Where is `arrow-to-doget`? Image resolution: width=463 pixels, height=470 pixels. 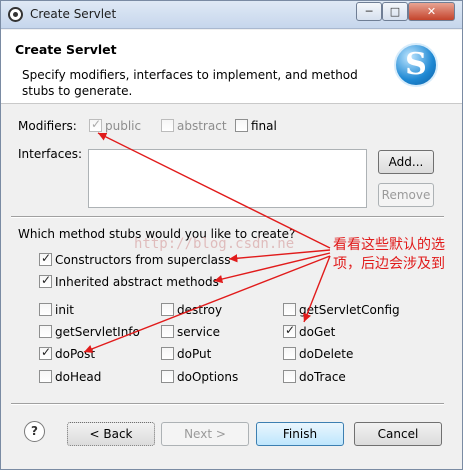 arrow-to-doget is located at coordinates (317, 289).